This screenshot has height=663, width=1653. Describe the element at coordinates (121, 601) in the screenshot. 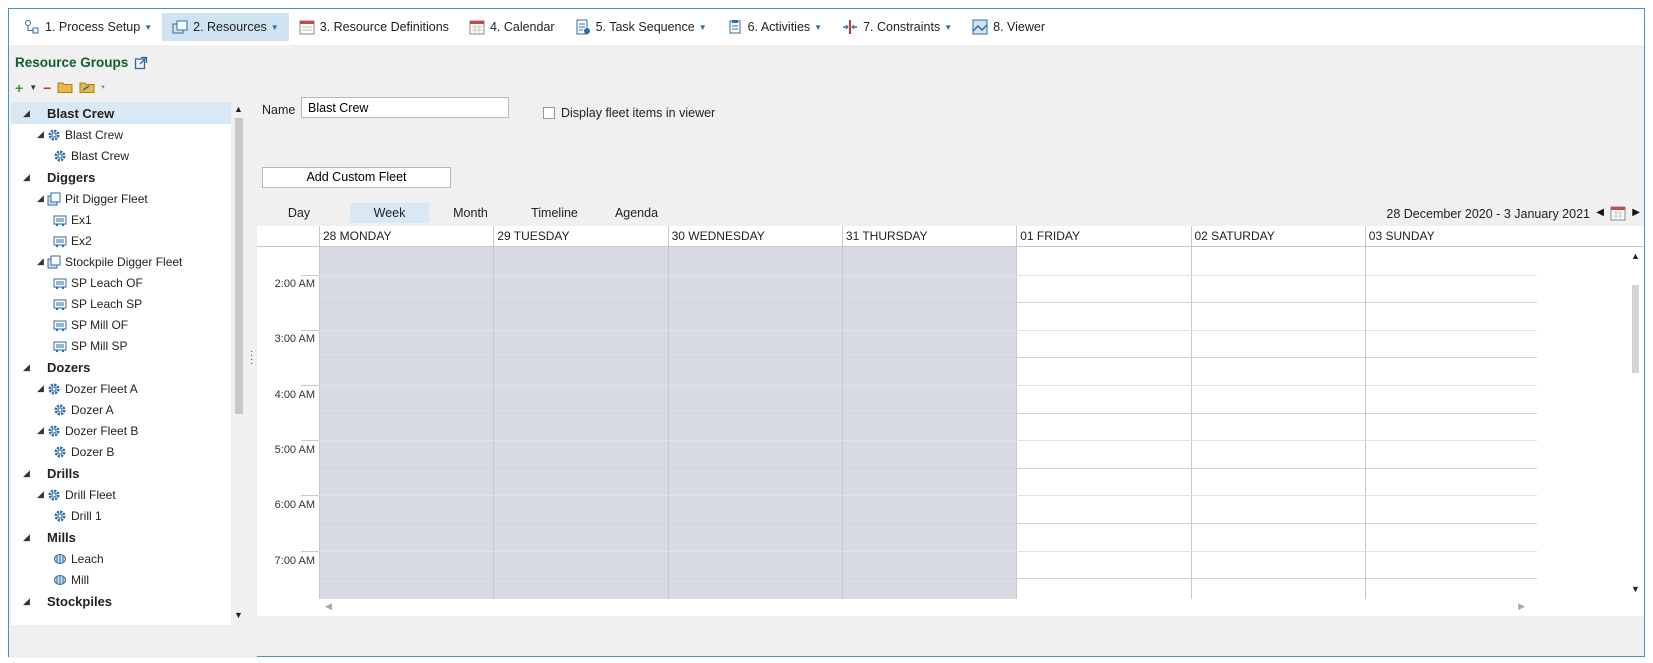

I see `tree-group: ◢ Stockpiles` at that location.